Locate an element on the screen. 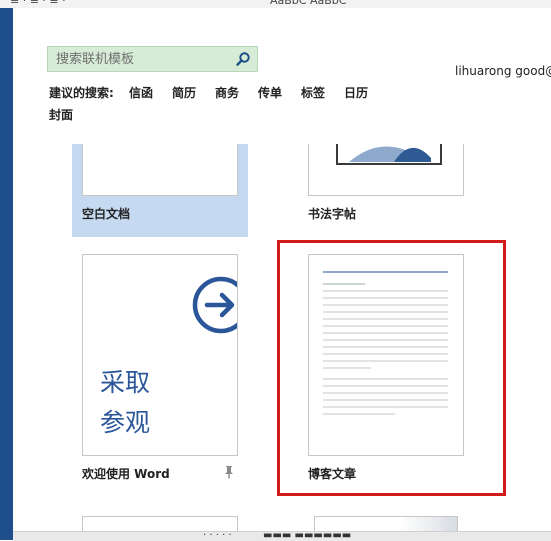  welcome-thumbnail-text: 采取 参观 is located at coordinates (125, 402).